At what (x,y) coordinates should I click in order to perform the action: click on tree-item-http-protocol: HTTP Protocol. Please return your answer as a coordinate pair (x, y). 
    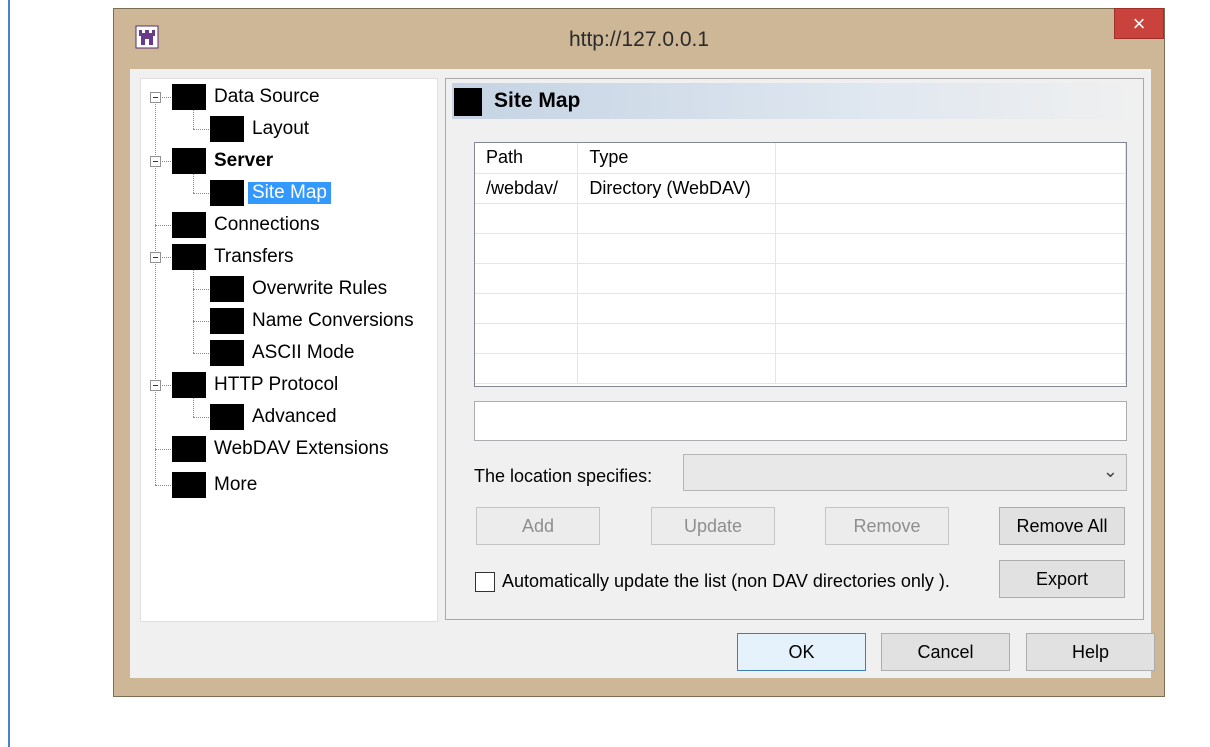
    Looking at the image, I should click on (257, 385).